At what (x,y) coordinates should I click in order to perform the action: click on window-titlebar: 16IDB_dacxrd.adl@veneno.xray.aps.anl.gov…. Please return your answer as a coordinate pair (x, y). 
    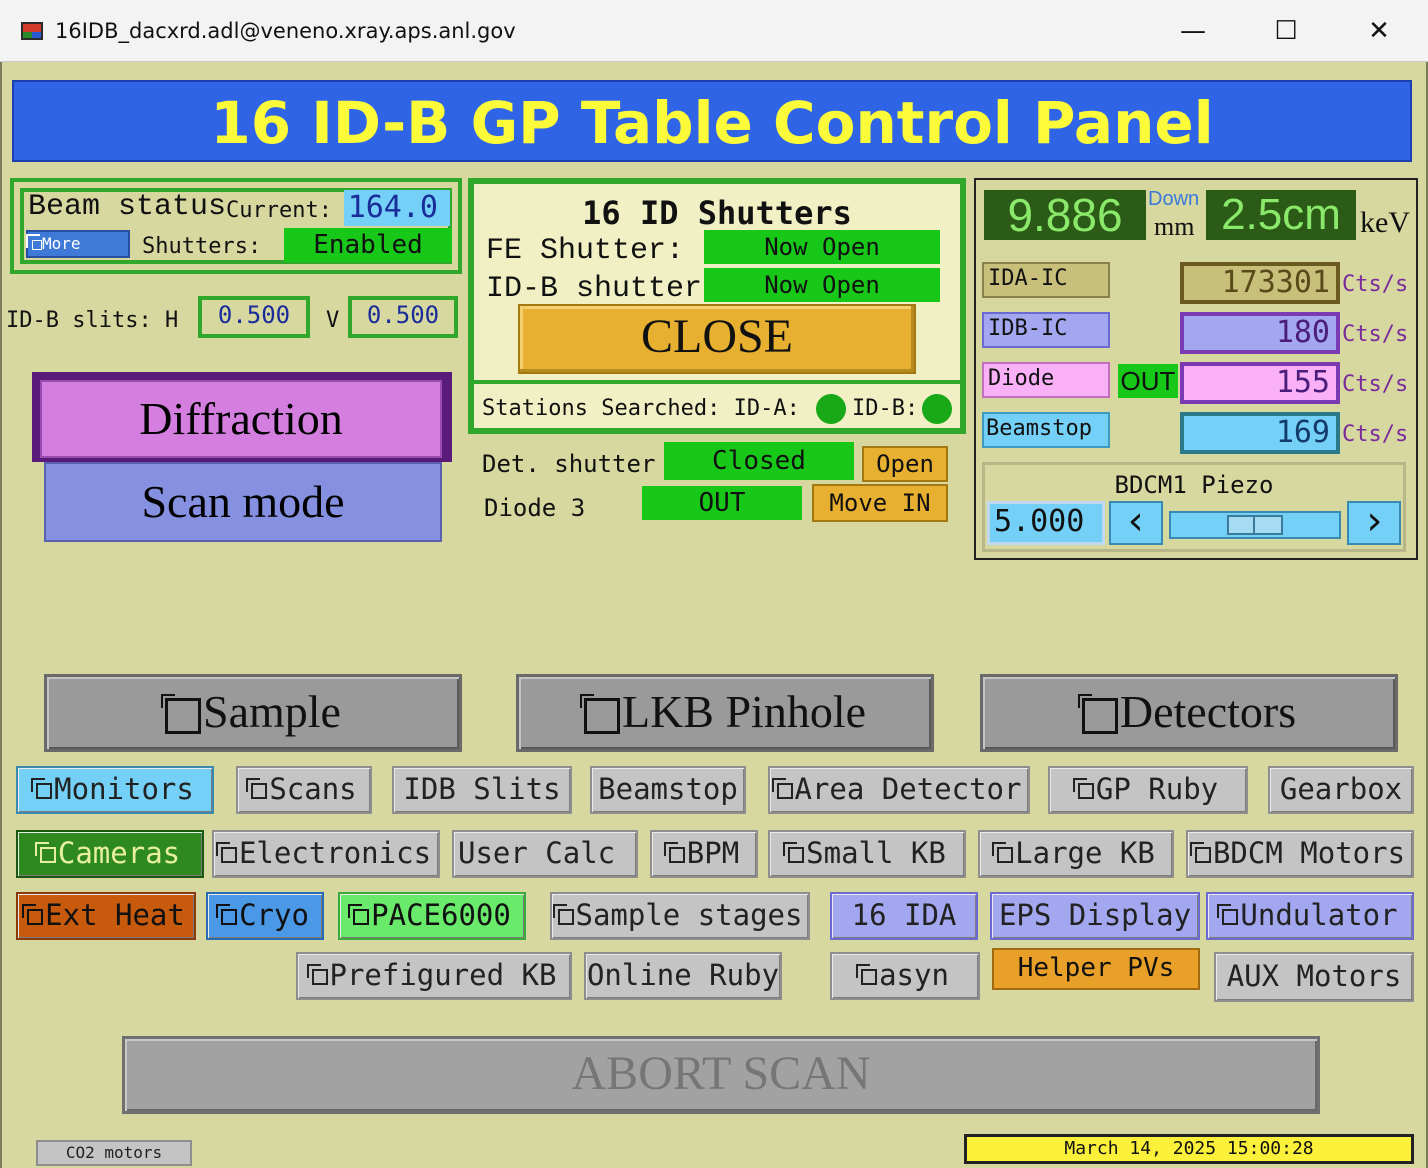
    Looking at the image, I should click on (714, 31).